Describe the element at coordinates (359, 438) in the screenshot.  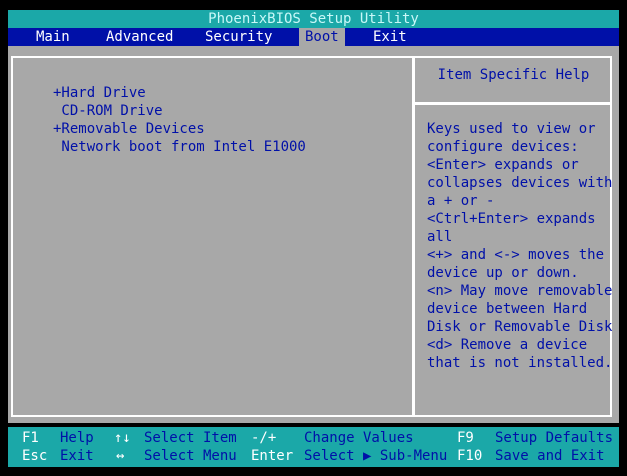
I see `key-minus-plus-desc: Change Values` at that location.